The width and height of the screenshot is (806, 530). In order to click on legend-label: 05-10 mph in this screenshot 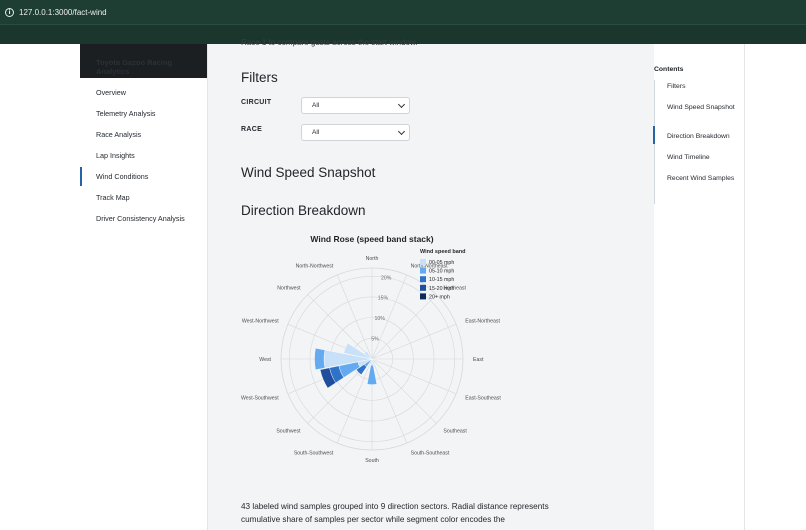, I will do `click(441, 272)`.